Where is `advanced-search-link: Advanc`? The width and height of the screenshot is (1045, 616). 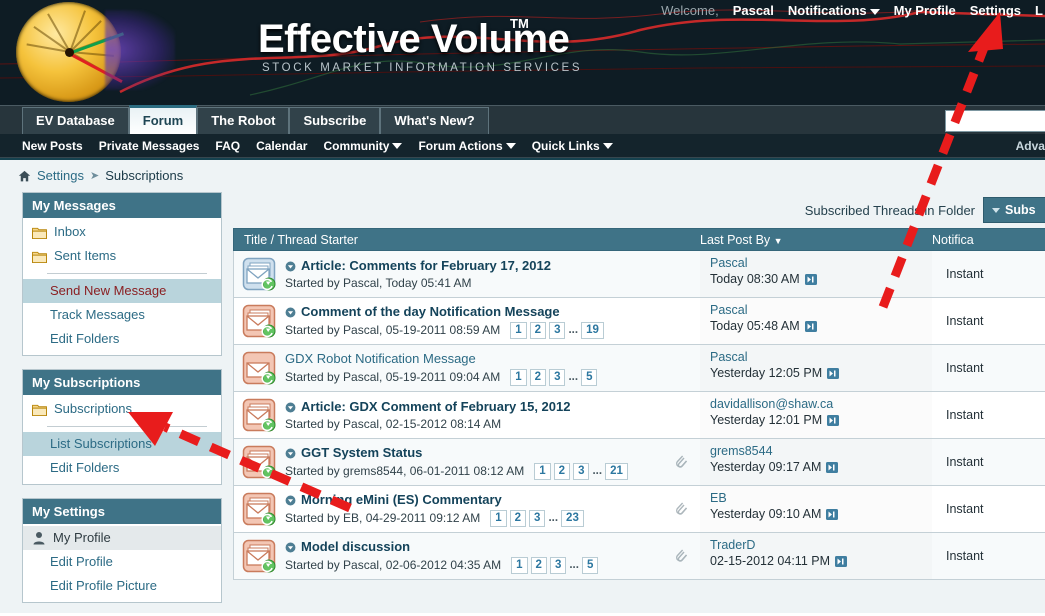 advanced-search-link: Advanc is located at coordinates (1030, 146).